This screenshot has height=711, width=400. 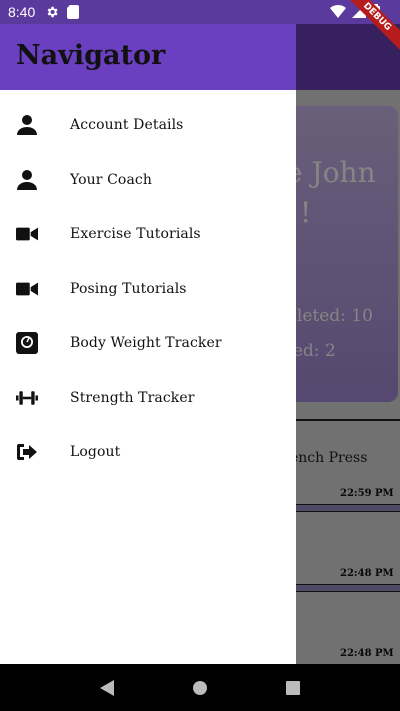 What do you see at coordinates (135, 234) in the screenshot?
I see `menu-item-label: Exercise Tutorials` at bounding box center [135, 234].